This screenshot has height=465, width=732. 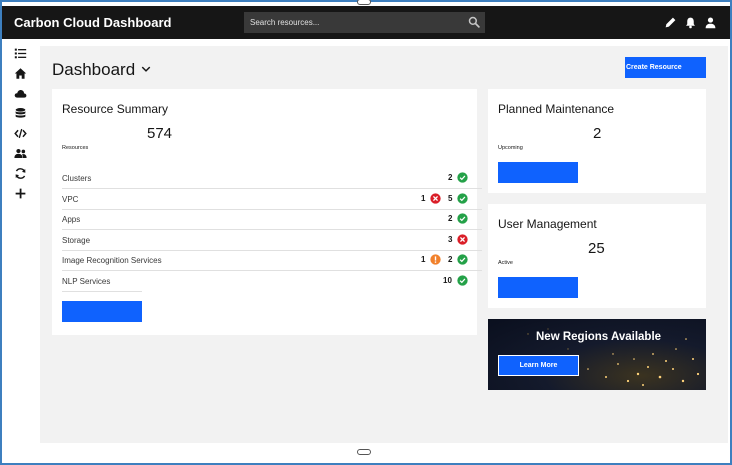 What do you see at coordinates (710, 22) in the screenshot?
I see `user-icon` at bounding box center [710, 22].